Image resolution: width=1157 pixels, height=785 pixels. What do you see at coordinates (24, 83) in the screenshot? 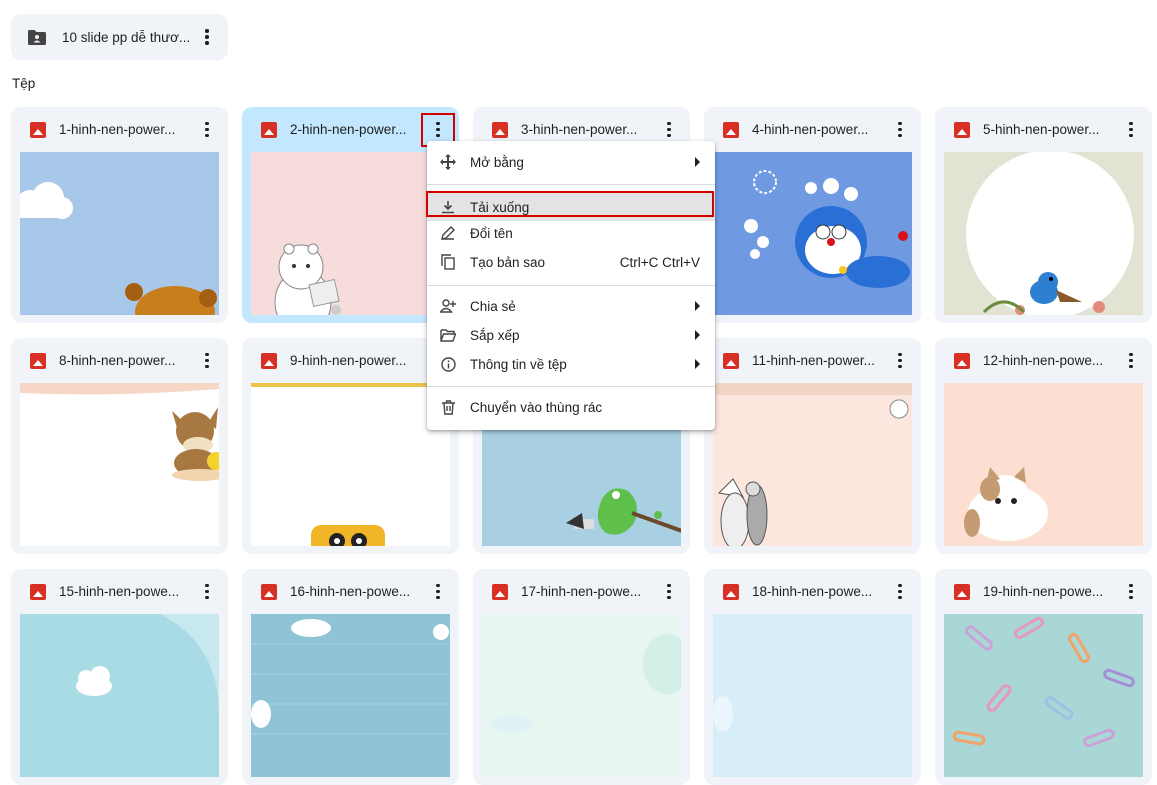
I see `section-title: Tệp` at bounding box center [24, 83].